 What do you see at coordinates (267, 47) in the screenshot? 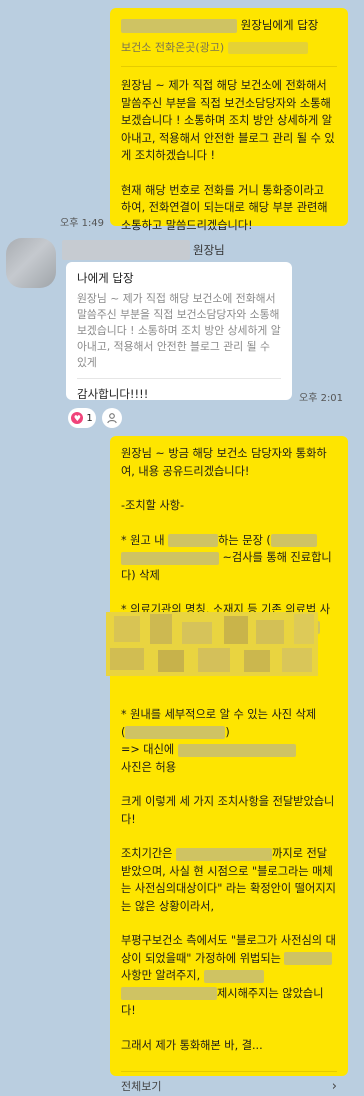
I see `redacted-quote` at bounding box center [267, 47].